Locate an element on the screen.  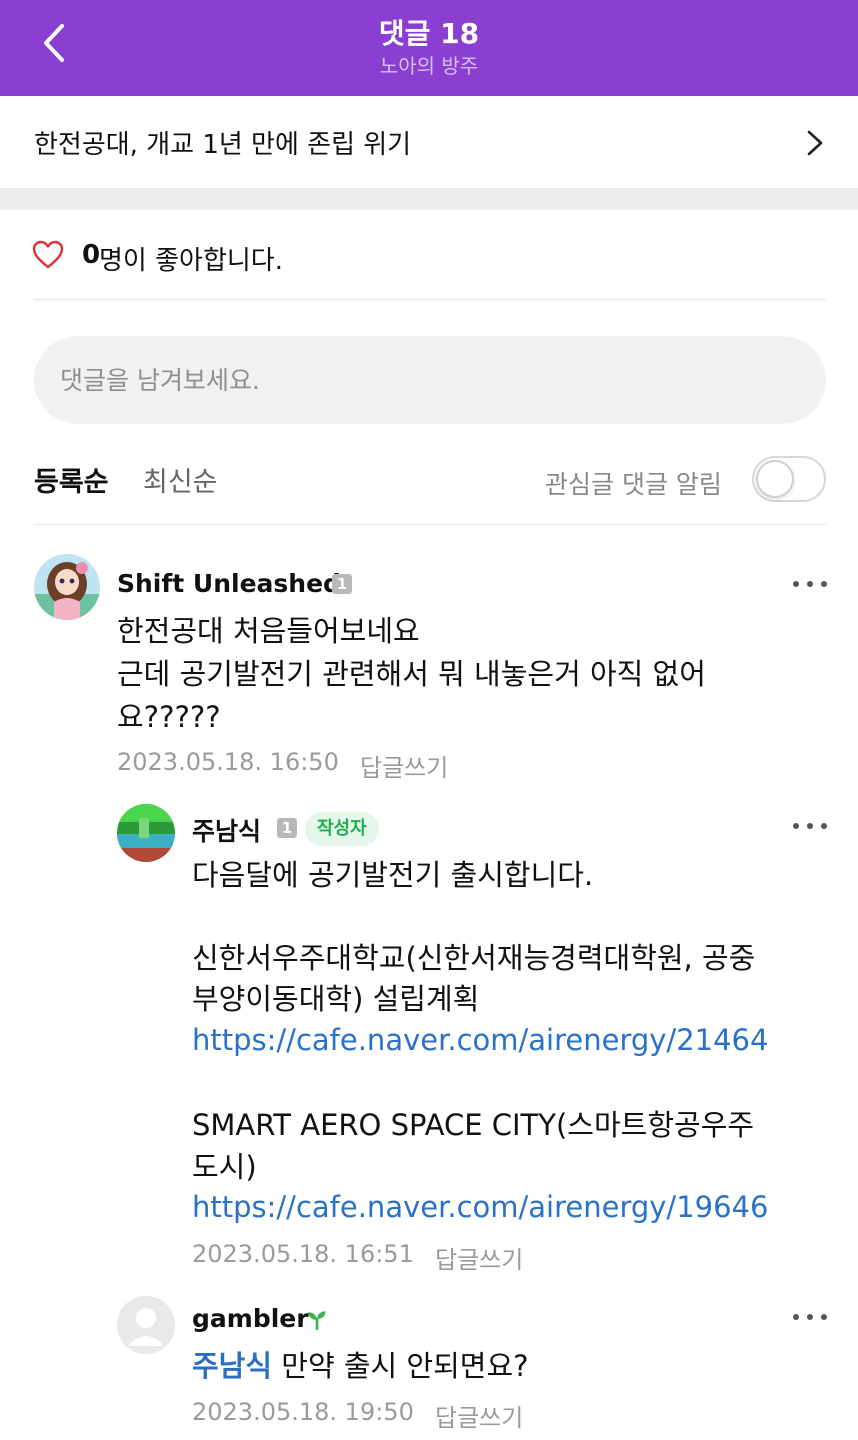
comment-date: 2023.05.18. 19:50 is located at coordinates (303, 1412).